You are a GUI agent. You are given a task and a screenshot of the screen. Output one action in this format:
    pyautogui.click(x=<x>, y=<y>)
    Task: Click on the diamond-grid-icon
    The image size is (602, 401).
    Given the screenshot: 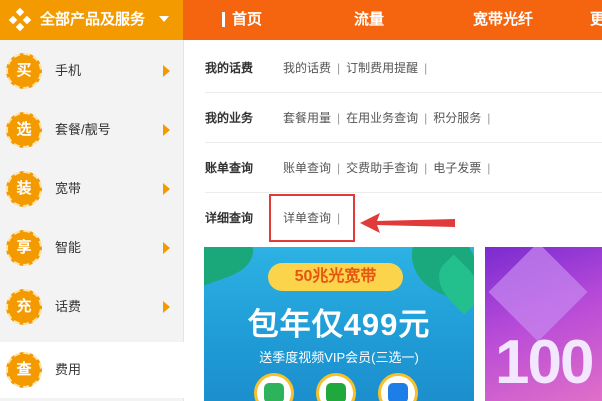 What is the action you would take?
    pyautogui.click(x=20, y=20)
    